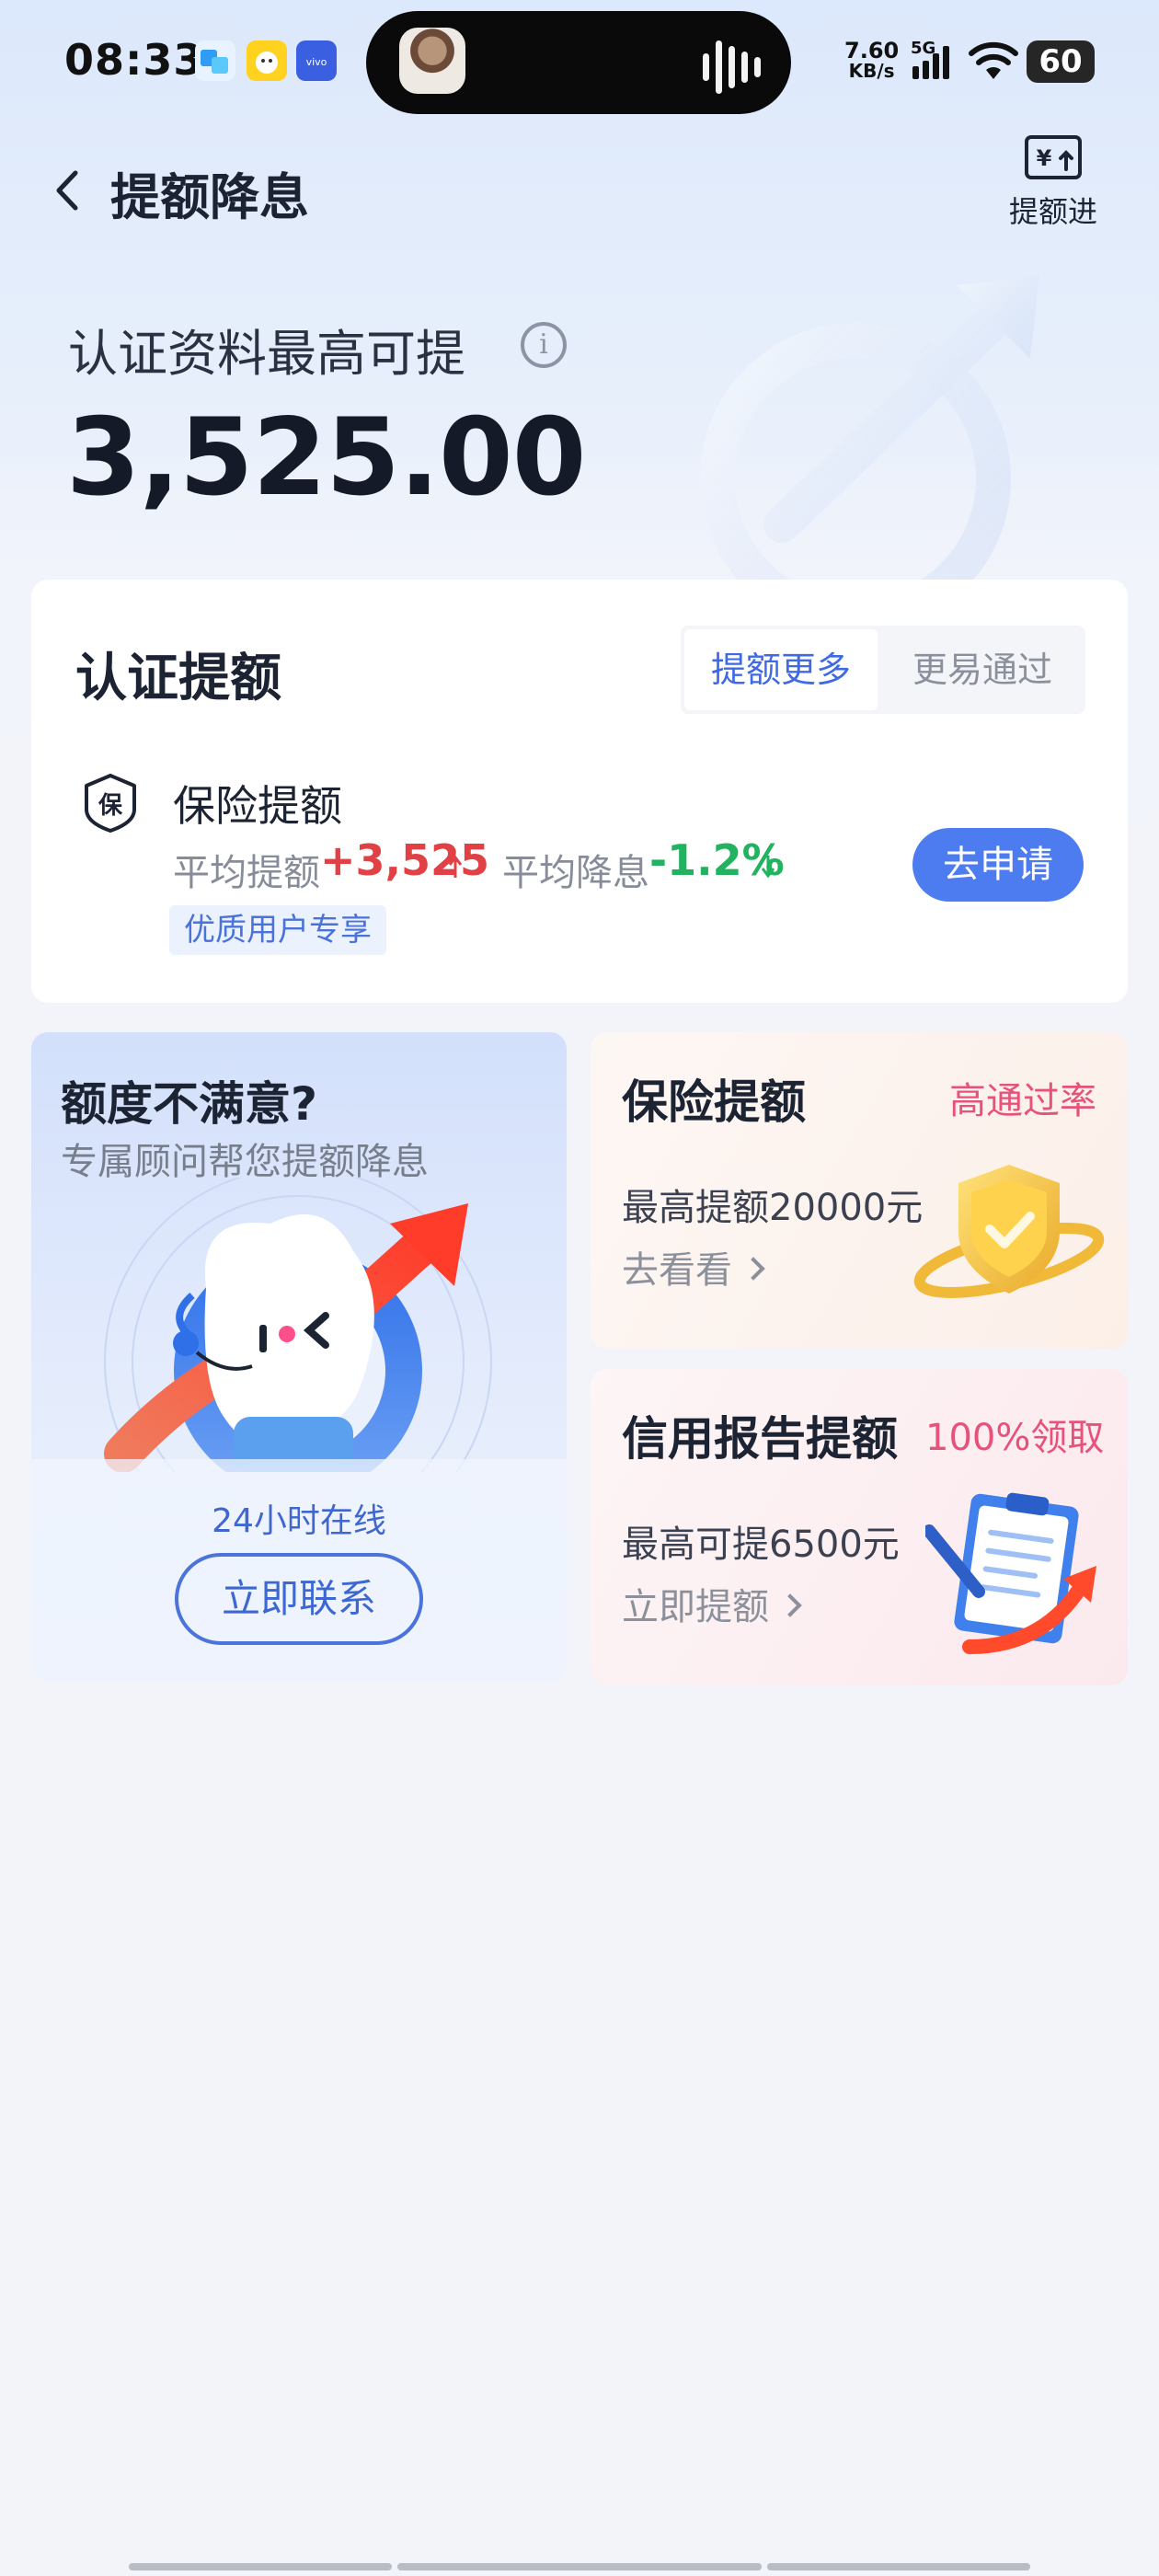 The height and width of the screenshot is (2576, 1159). Describe the element at coordinates (1009, 1231) in the screenshot. I see `gold-shield-icon` at that location.